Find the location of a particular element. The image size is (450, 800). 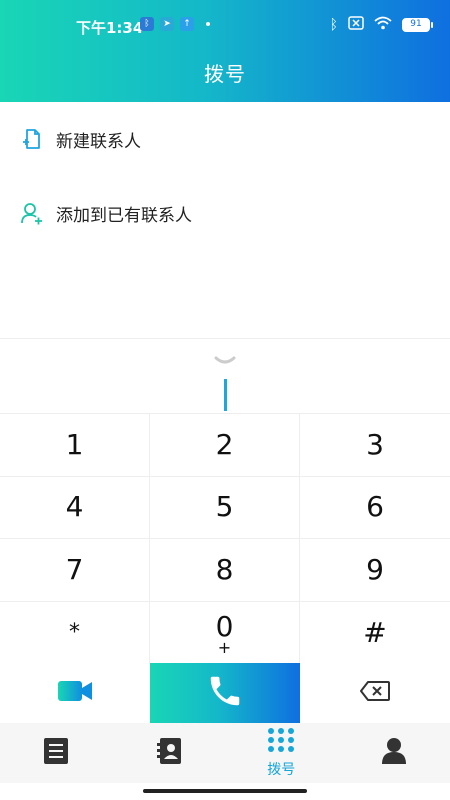

key-digit: 3 is located at coordinates (375, 444).